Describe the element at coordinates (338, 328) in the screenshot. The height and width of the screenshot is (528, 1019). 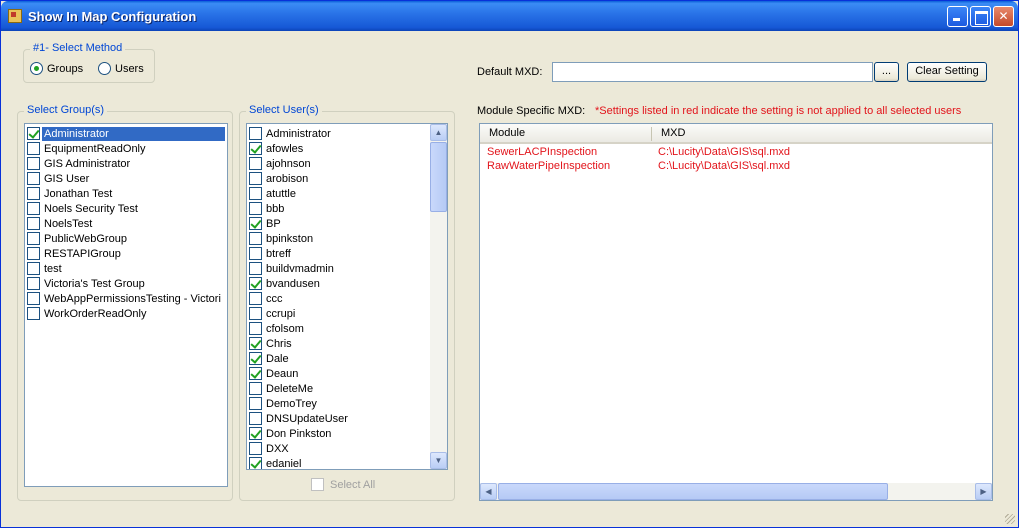
I see `list-item: cfolsom` at that location.